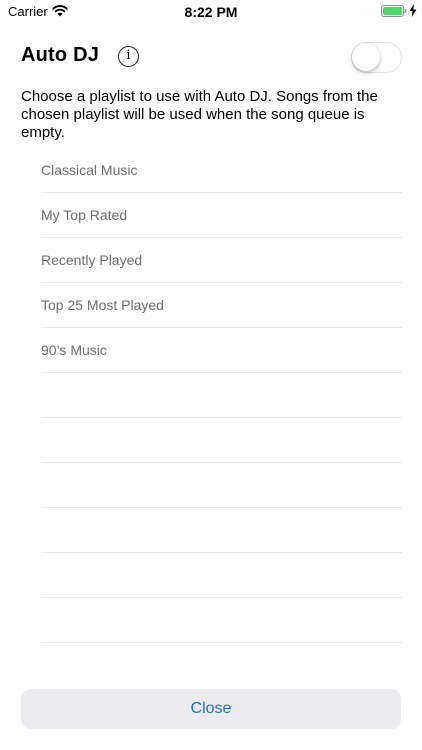  I want to click on lightning-bolt-icon, so click(413, 10).